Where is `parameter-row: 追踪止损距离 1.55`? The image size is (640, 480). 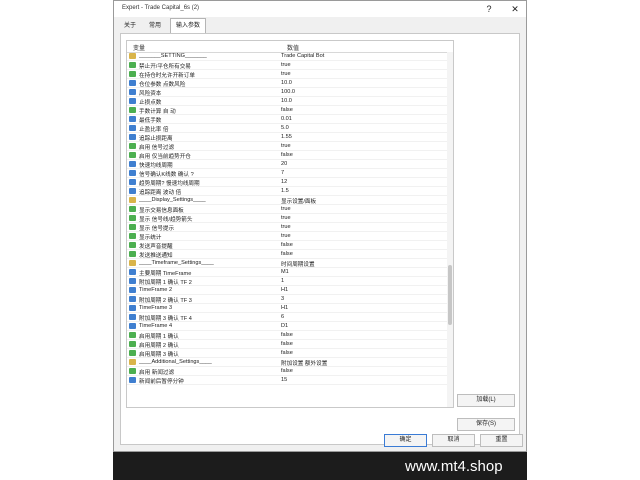
parameter-row: 追踪止损距离 1.55 is located at coordinates (287, 137).